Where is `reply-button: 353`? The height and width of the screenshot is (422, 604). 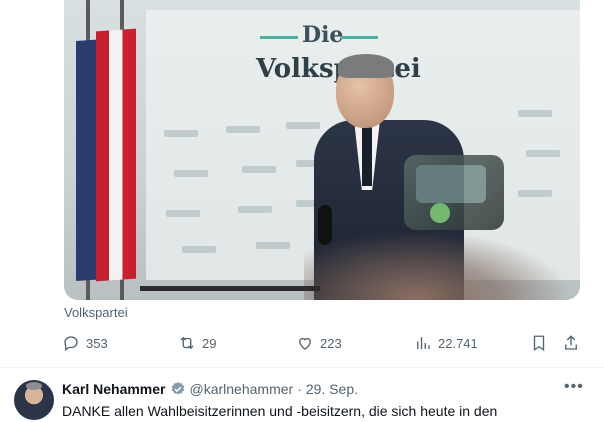
reply-button: 353 is located at coordinates (85, 343).